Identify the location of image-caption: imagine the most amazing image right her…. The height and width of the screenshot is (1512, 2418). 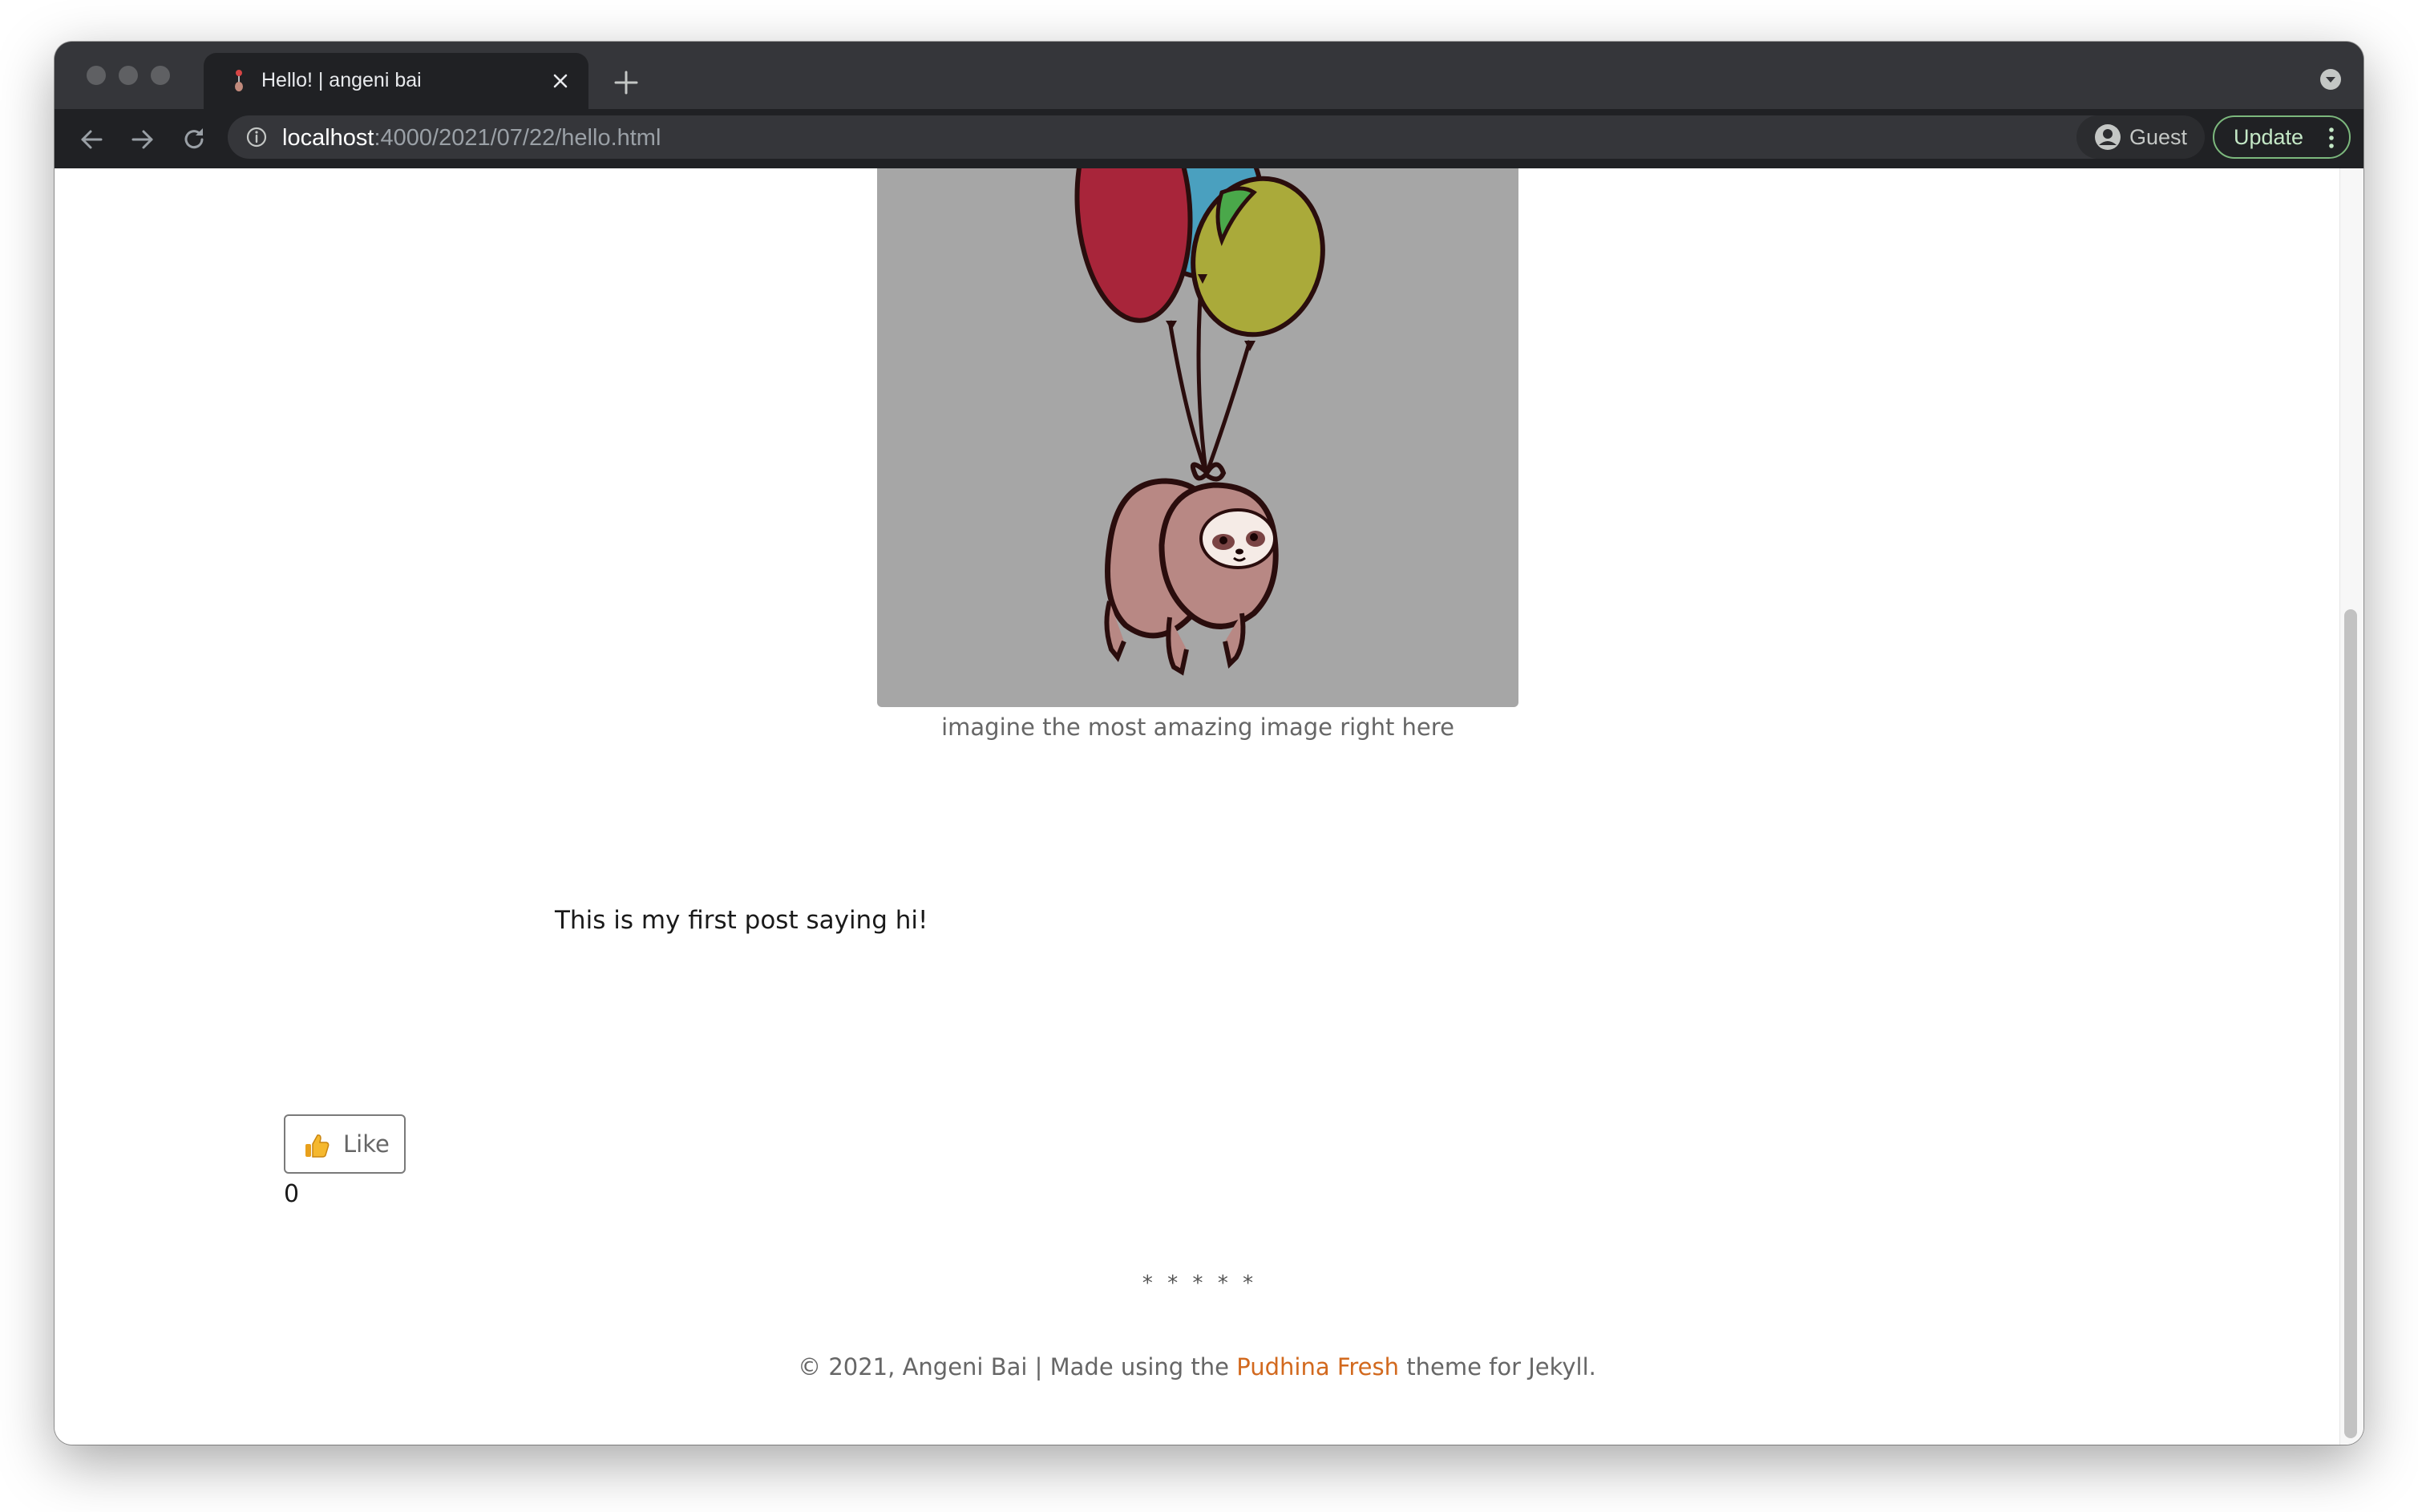
(1197, 727).